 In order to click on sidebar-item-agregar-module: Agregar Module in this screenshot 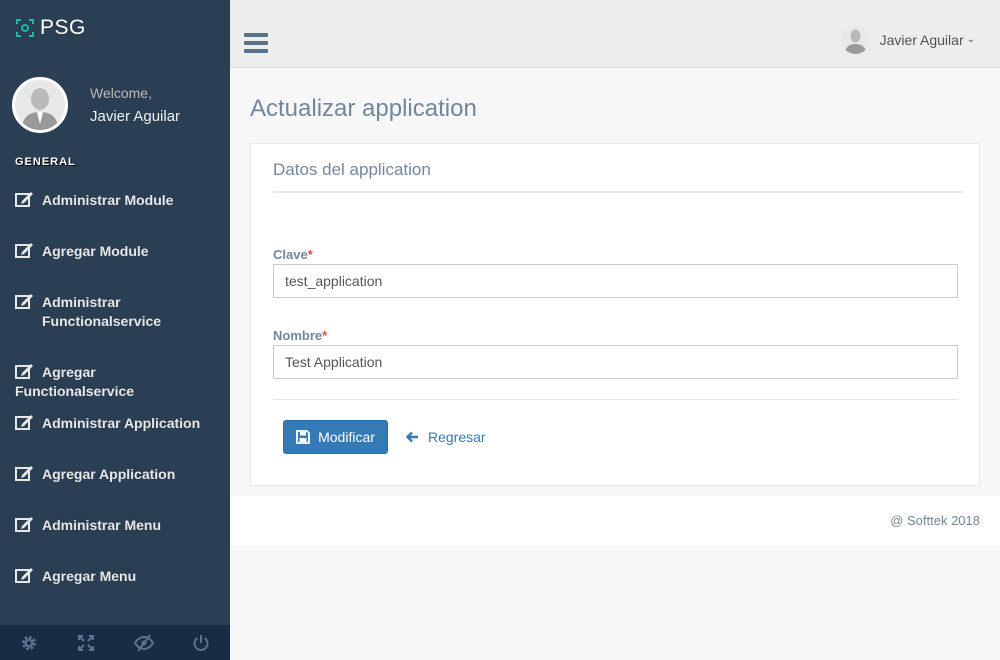, I will do `click(115, 261)`.